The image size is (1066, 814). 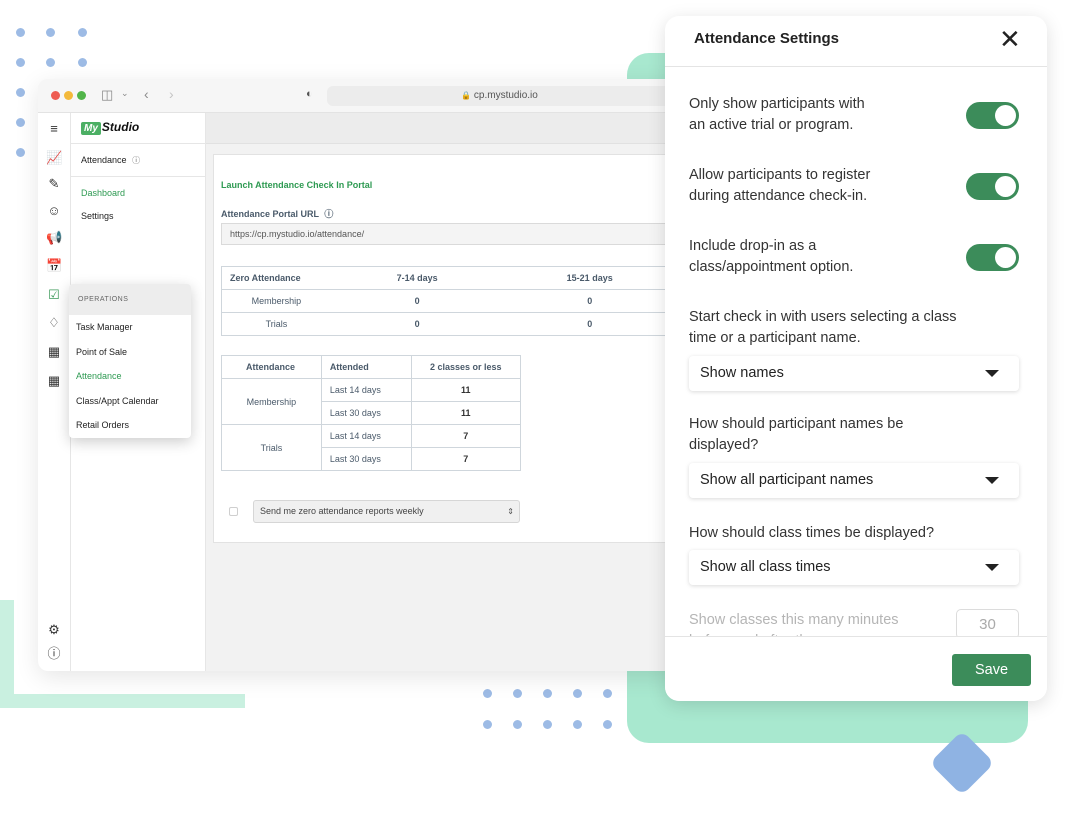 I want to click on save-button: Save, so click(x=991, y=670).